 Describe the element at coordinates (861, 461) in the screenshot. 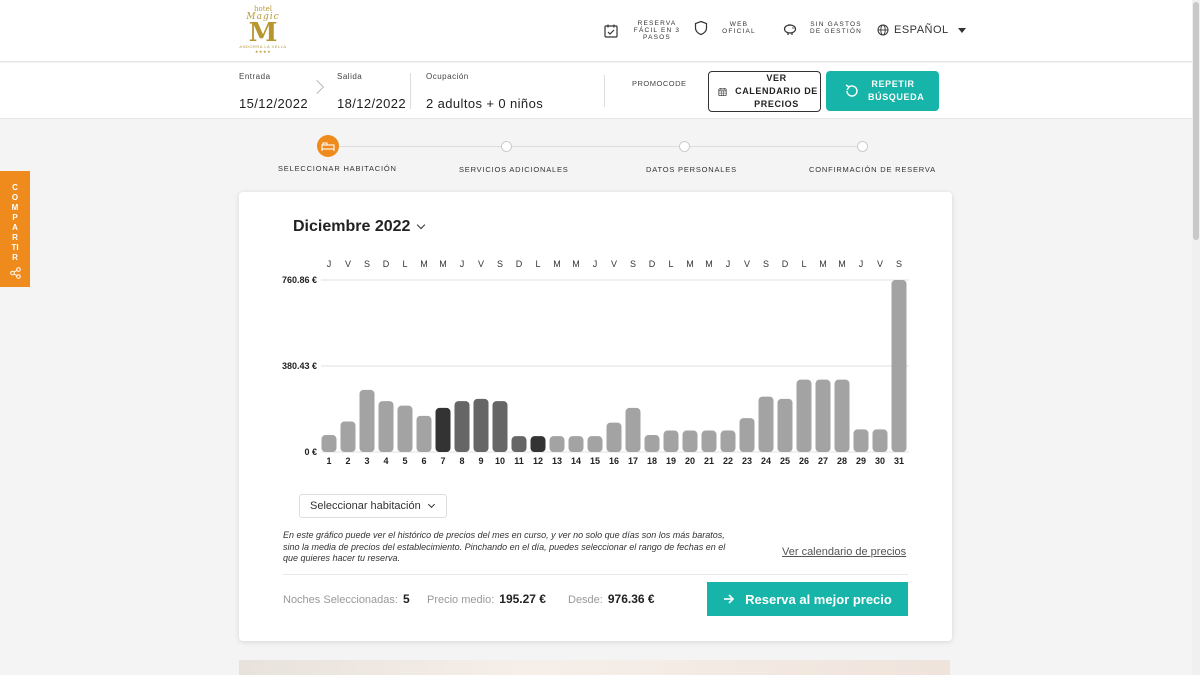

I see `day-label: 29` at that location.